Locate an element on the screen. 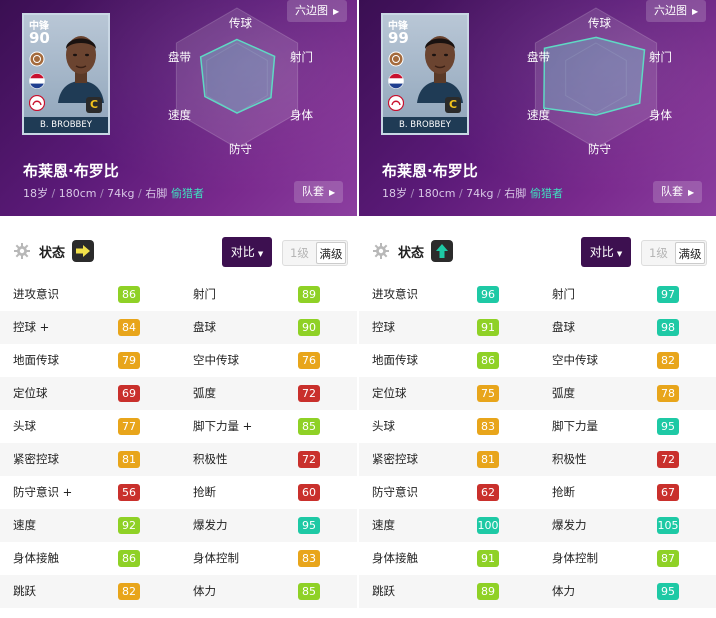  settings-icon is located at coordinates (381, 253).